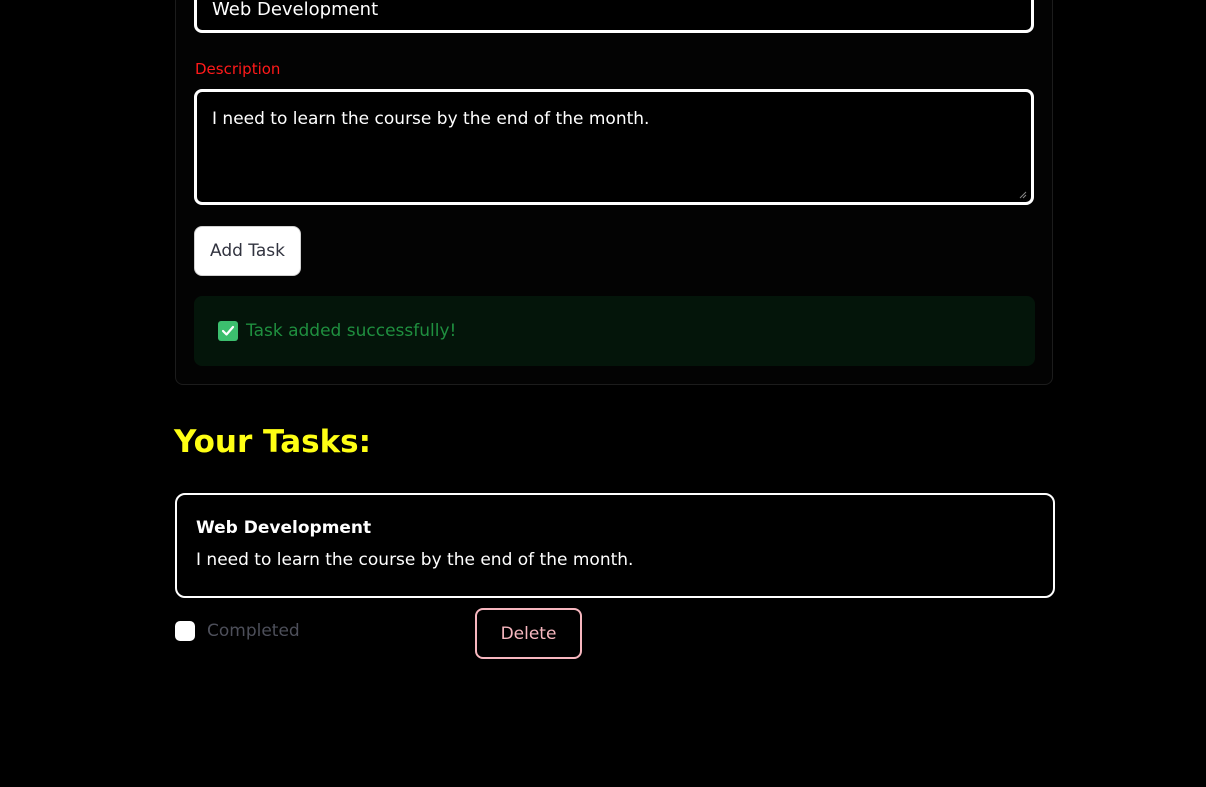  Describe the element at coordinates (253, 631) in the screenshot. I see `completed-label: Completed` at that location.